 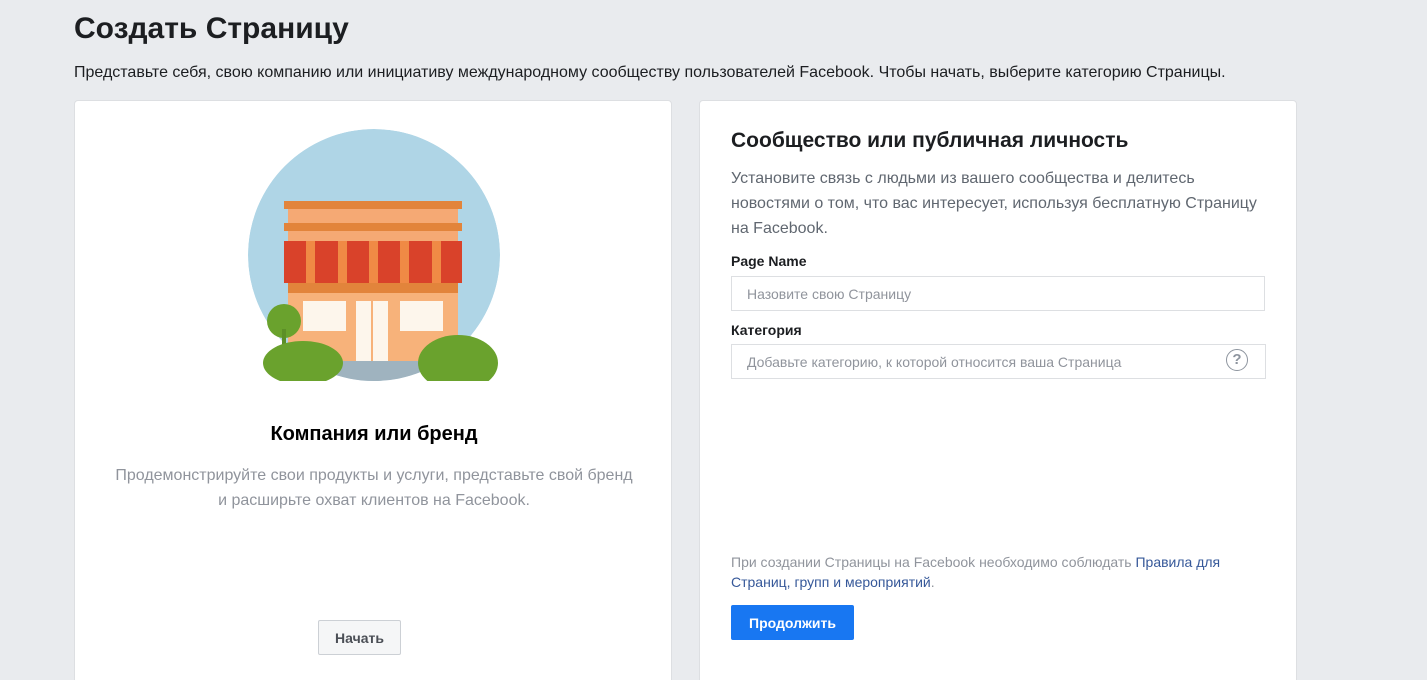 I want to click on page-name-input, so click(x=998, y=293).